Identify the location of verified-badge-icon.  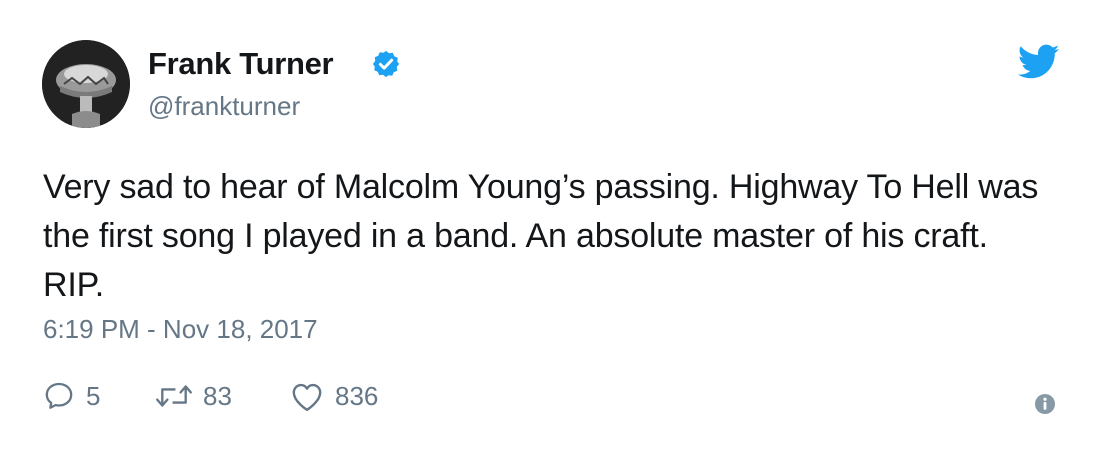
(386, 64).